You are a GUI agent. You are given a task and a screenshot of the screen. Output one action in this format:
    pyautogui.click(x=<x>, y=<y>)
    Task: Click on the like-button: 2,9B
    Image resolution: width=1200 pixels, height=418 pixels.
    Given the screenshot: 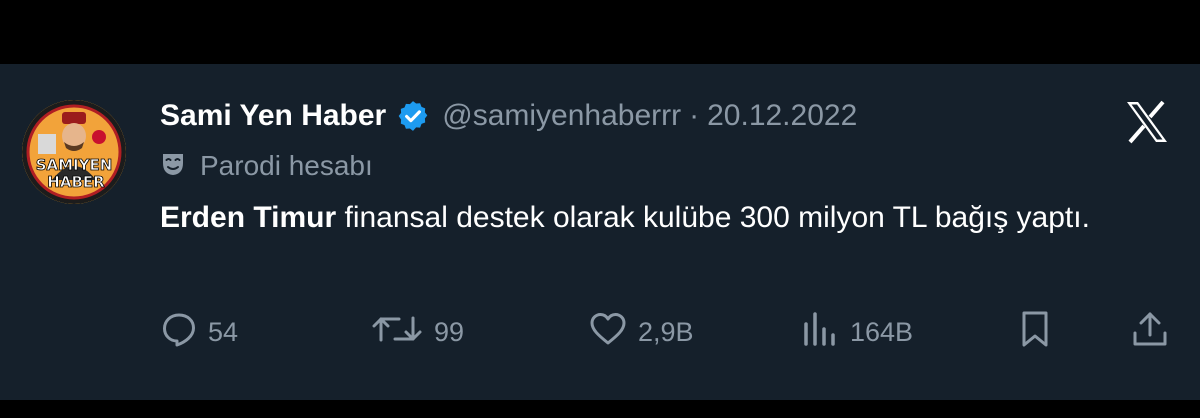 What is the action you would take?
    pyautogui.click(x=641, y=332)
    